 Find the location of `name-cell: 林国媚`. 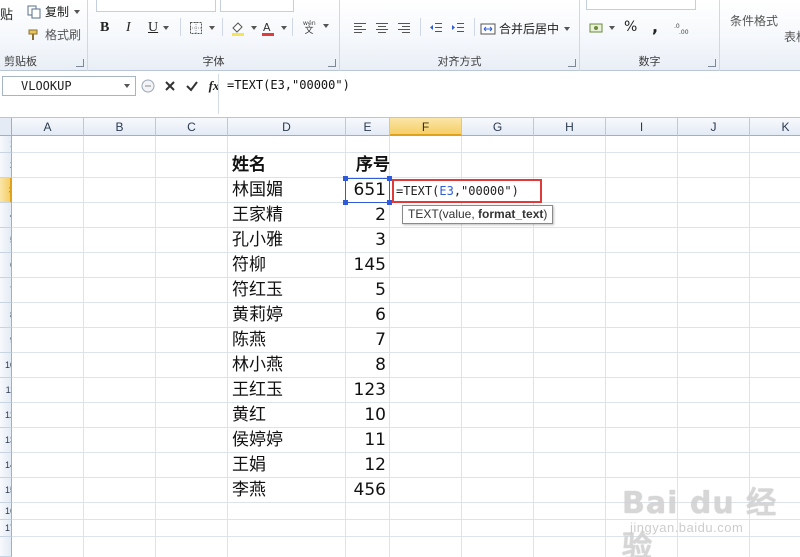

name-cell: 林国媚 is located at coordinates (287, 190).